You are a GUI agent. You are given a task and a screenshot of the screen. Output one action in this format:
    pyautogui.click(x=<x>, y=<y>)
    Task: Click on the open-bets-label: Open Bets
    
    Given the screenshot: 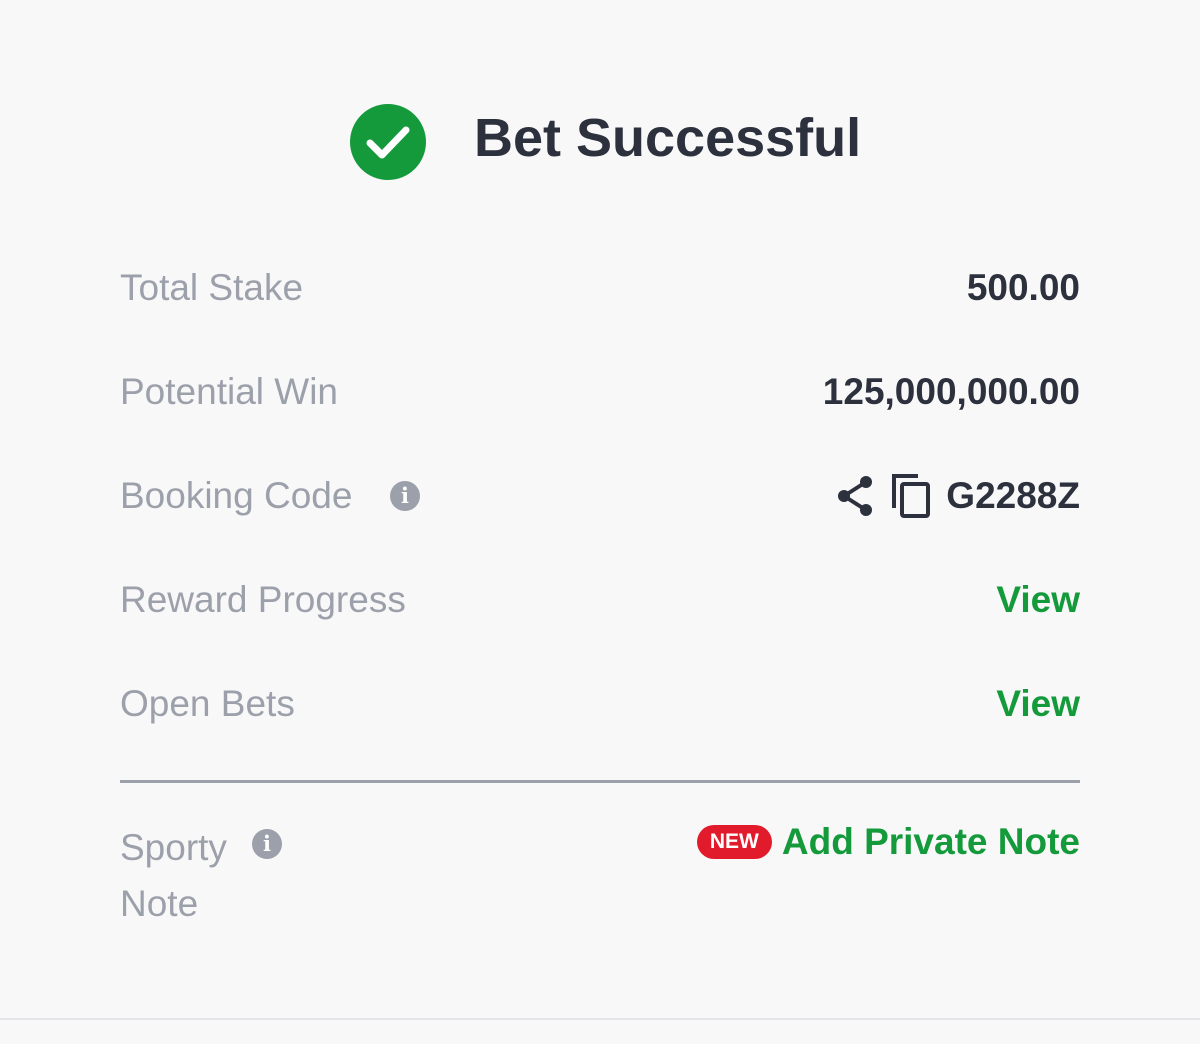 What is the action you would take?
    pyautogui.click(x=207, y=703)
    